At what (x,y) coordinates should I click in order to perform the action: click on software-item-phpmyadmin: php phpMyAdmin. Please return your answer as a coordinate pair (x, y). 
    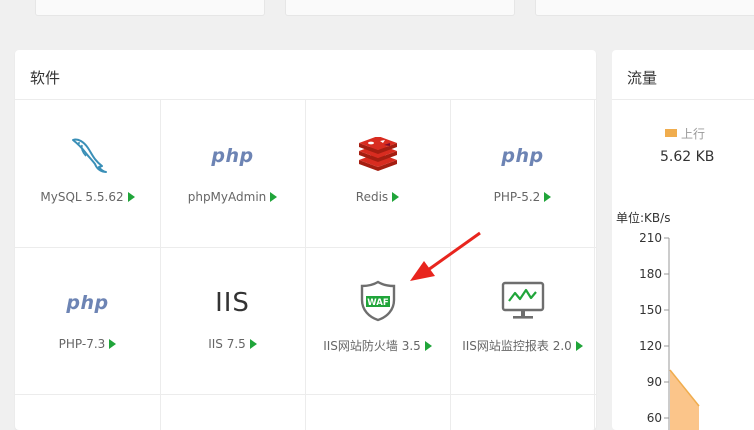
    Looking at the image, I should click on (232, 173).